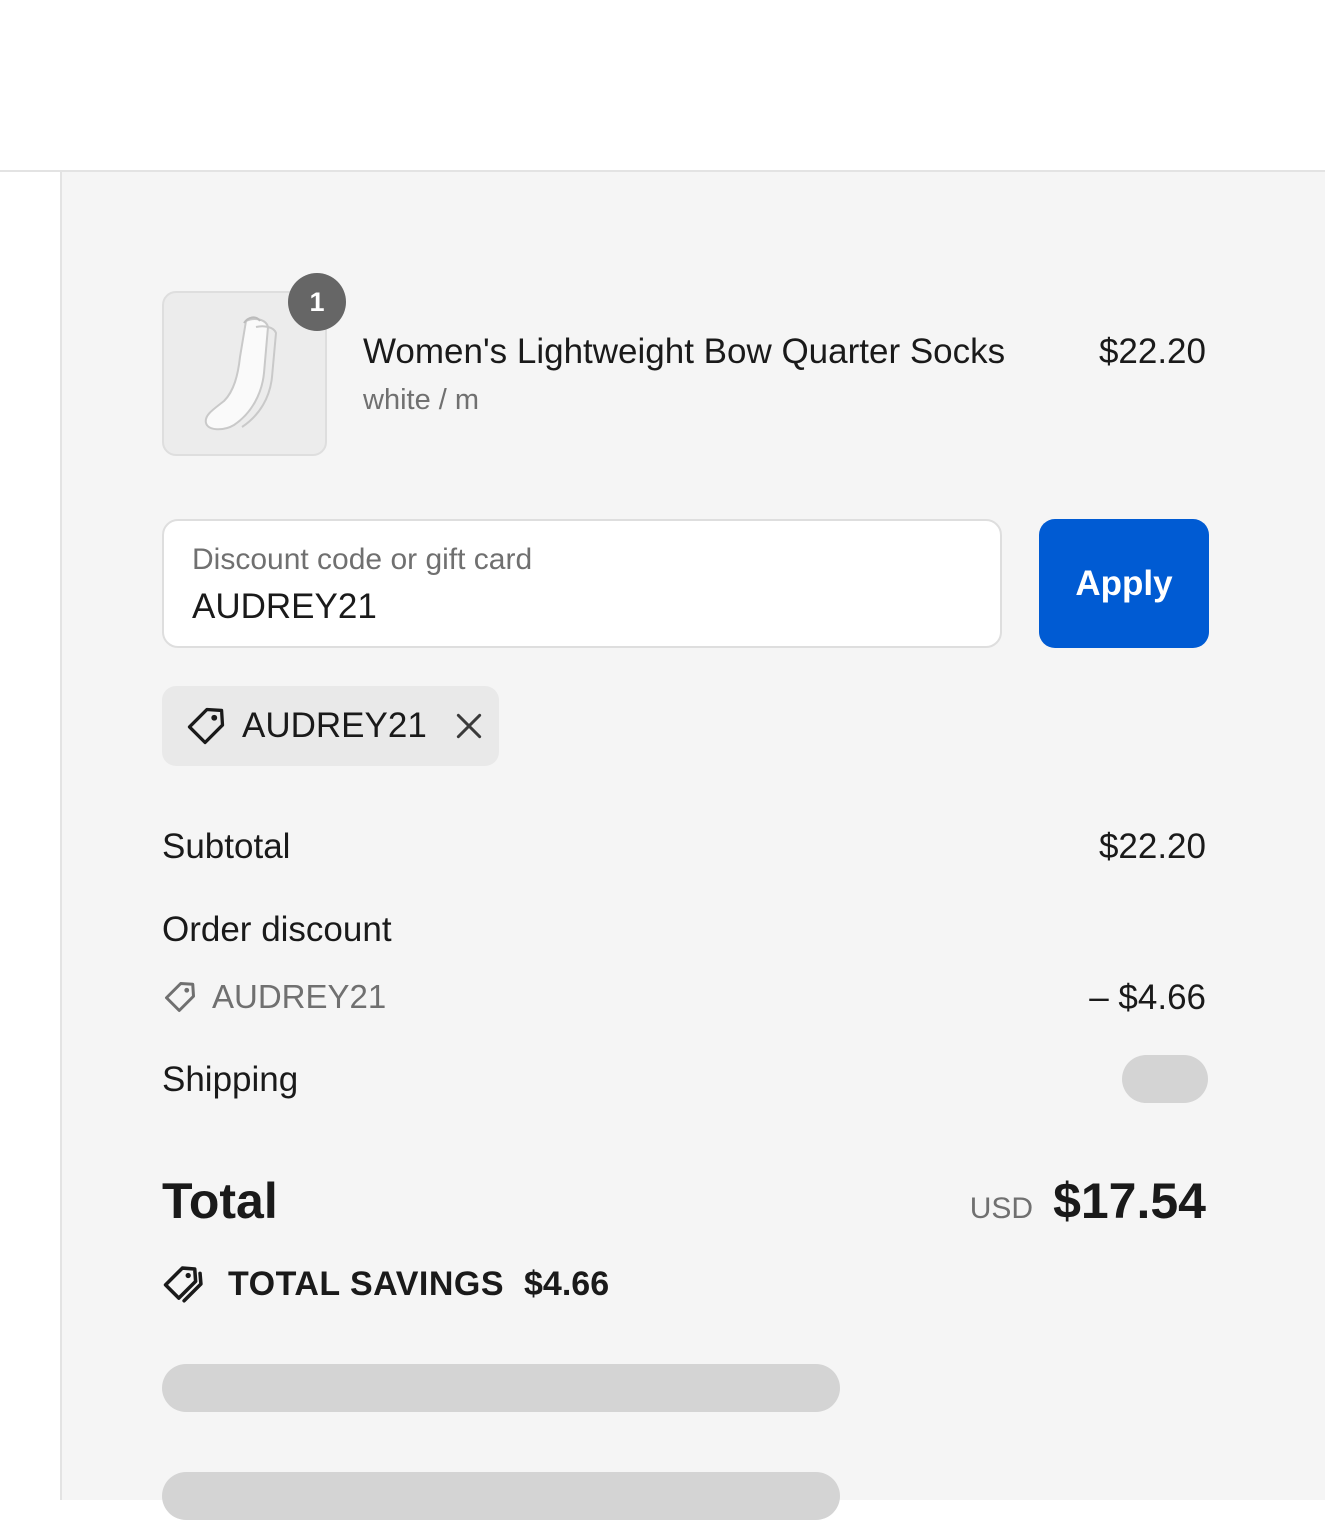  Describe the element at coordinates (230, 1079) in the screenshot. I see `shipping-label: Shipping` at that location.